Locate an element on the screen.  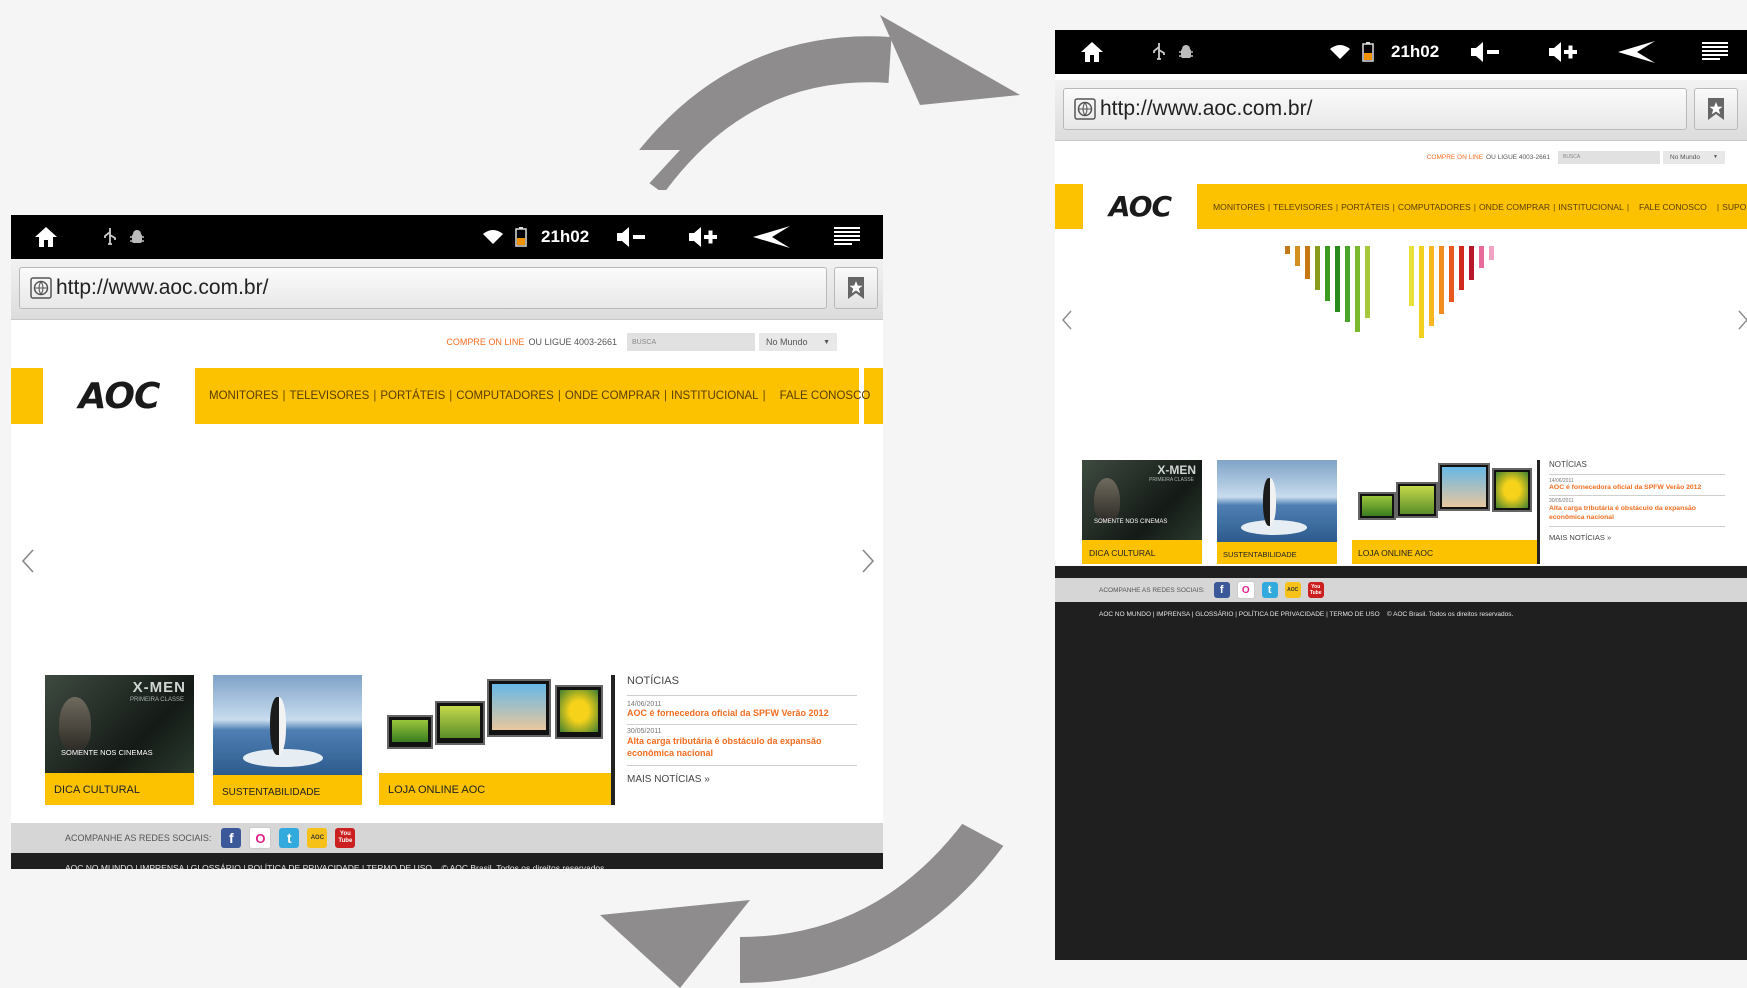
globe-icon is located at coordinates (1085, 109).